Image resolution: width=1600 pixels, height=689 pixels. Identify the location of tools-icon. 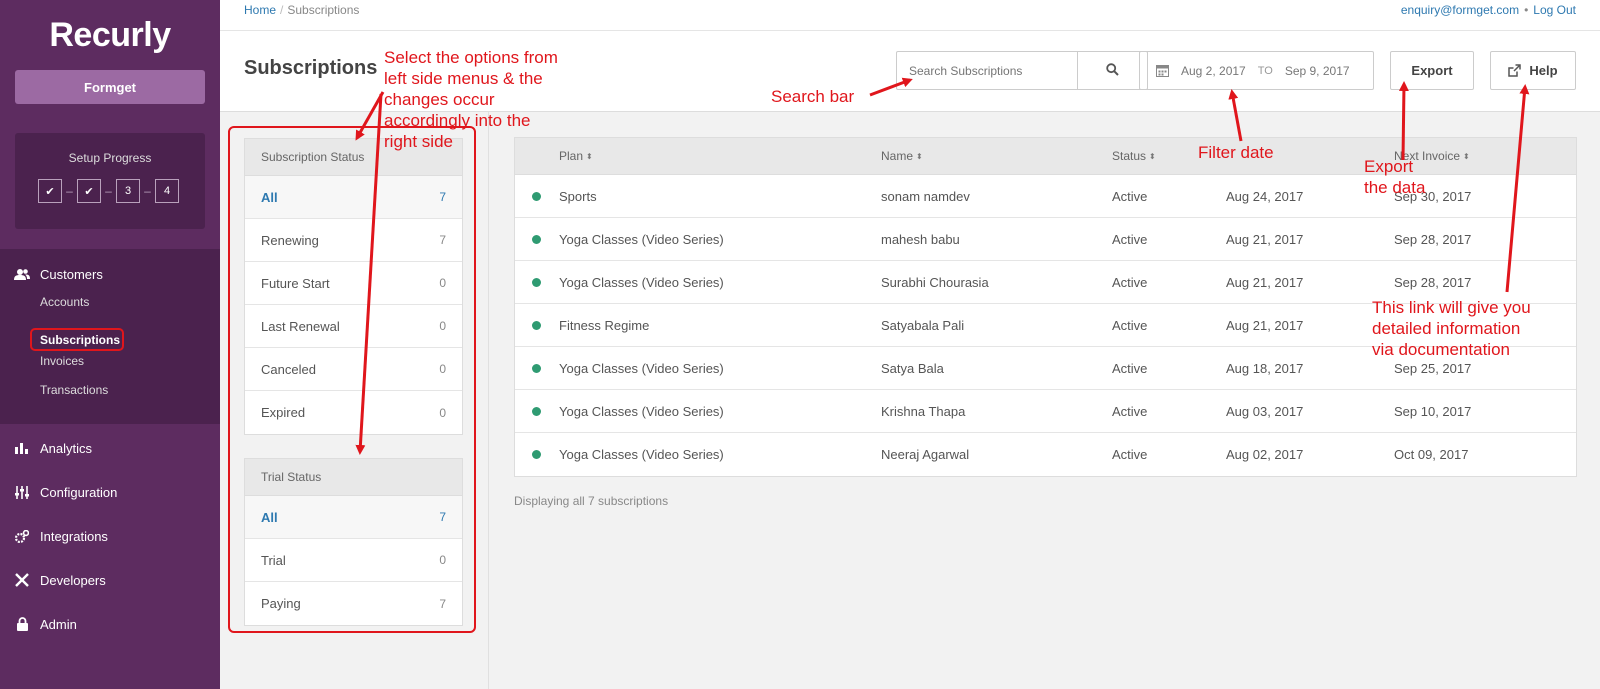
(22, 580).